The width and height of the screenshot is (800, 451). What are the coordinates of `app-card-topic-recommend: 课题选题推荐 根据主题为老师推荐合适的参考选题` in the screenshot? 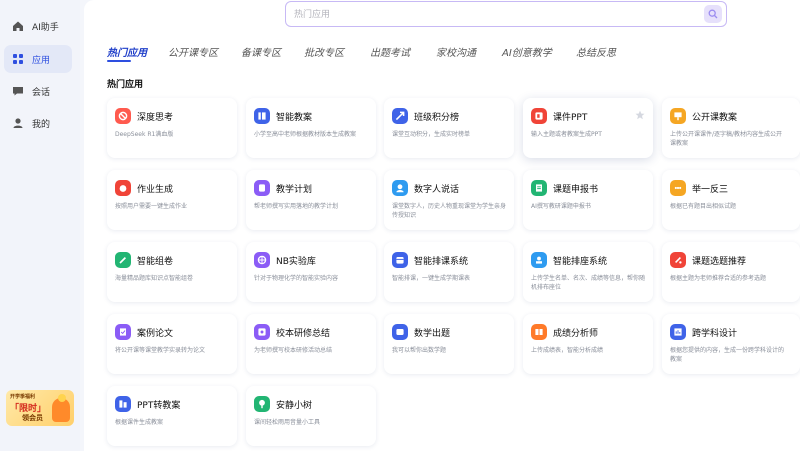 It's located at (731, 272).